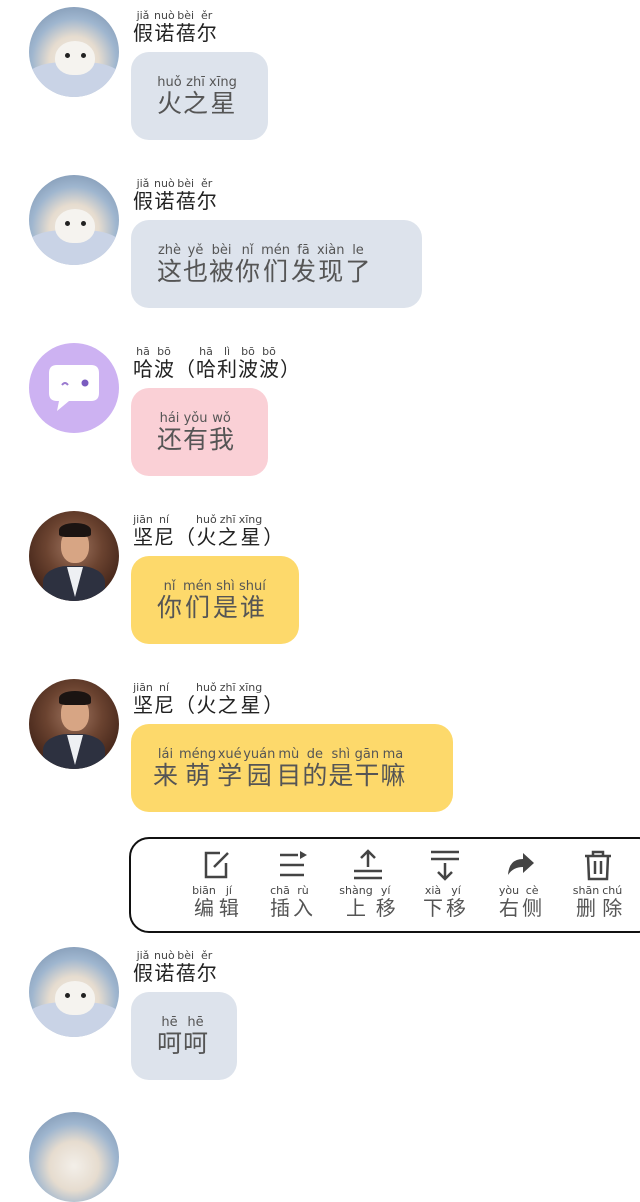 The image size is (640, 1202). Describe the element at coordinates (184, 1036) in the screenshot. I see `message-bubble: hē 呵 hē 呵` at that location.